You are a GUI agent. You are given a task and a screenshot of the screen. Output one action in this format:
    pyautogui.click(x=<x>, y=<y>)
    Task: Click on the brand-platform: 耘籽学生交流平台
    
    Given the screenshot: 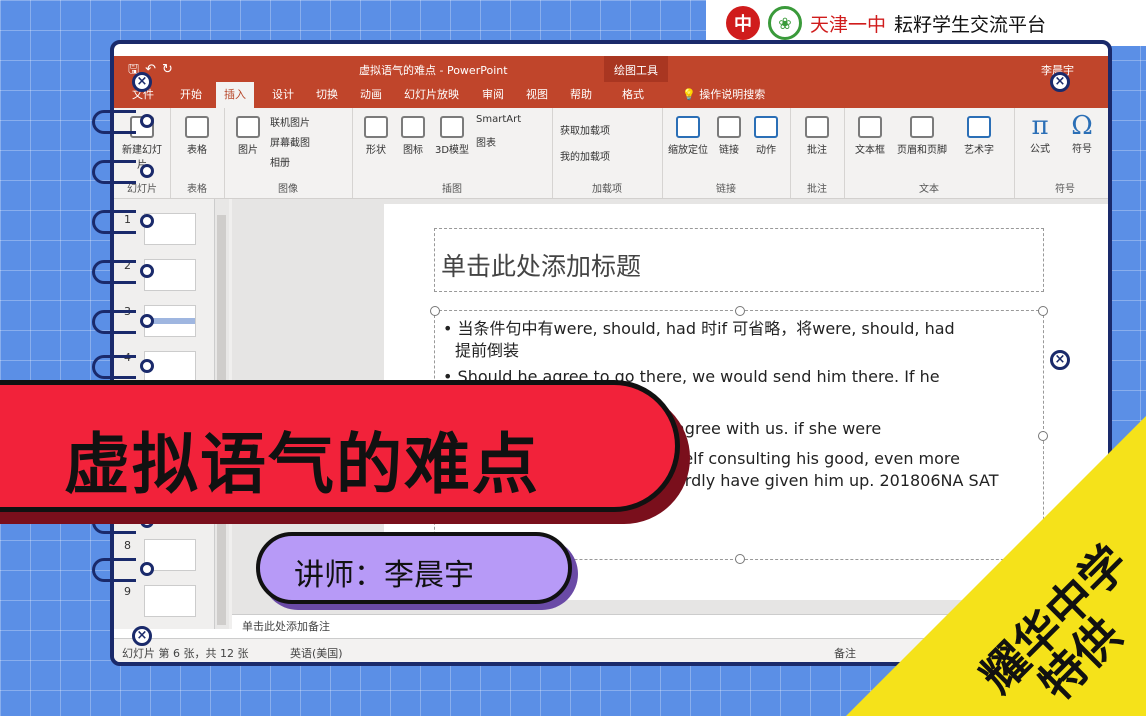 What is the action you would take?
    pyautogui.click(x=970, y=24)
    